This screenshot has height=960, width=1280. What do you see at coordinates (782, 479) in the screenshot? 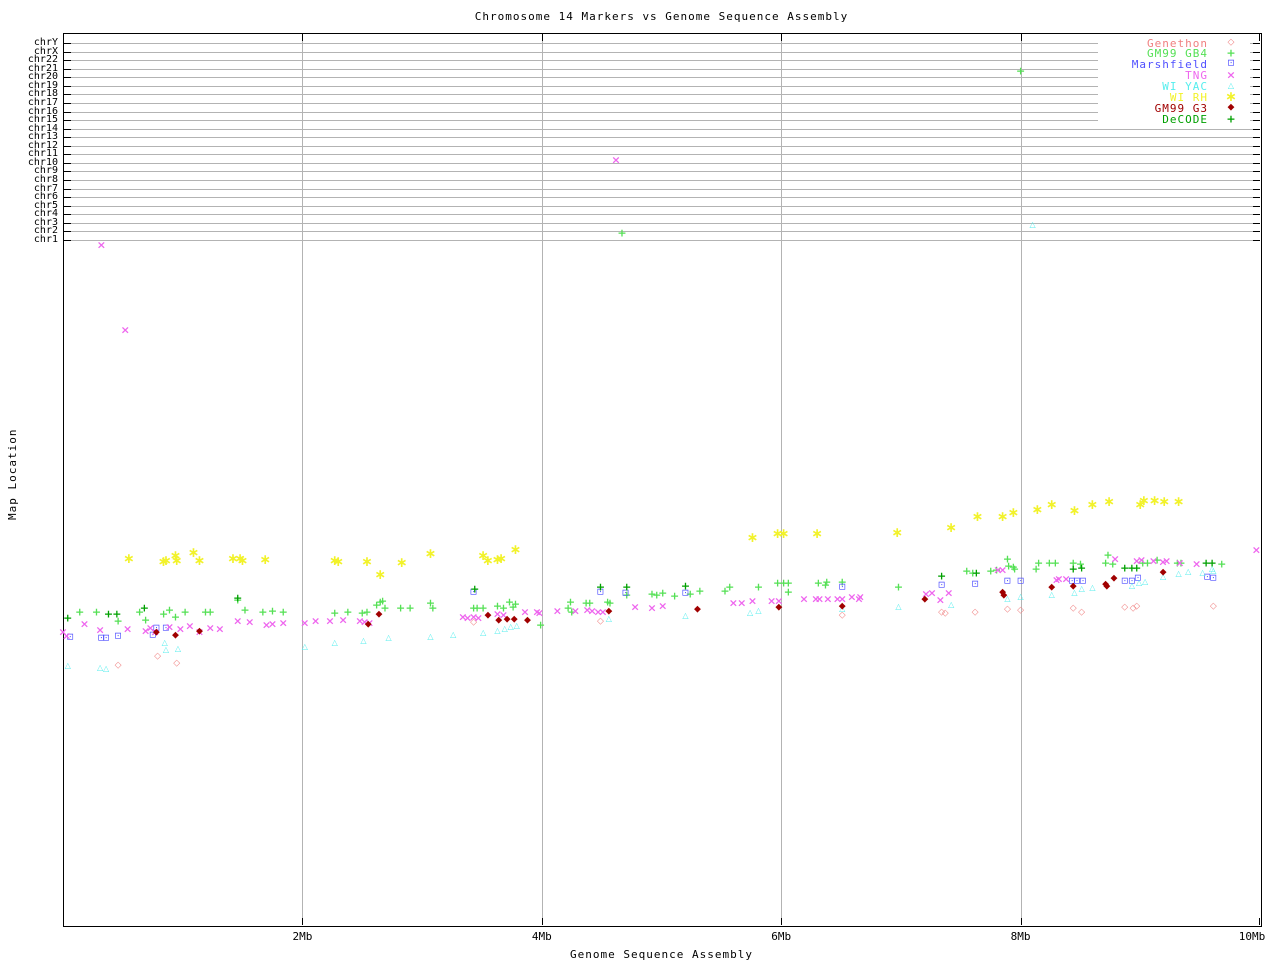
I see `gridline-x-6Mb` at bounding box center [782, 479].